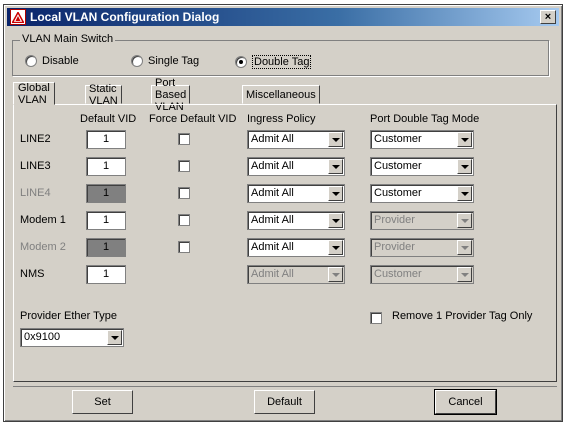  Describe the element at coordinates (43, 247) in the screenshot. I see `port-name: Modem 2` at that location.